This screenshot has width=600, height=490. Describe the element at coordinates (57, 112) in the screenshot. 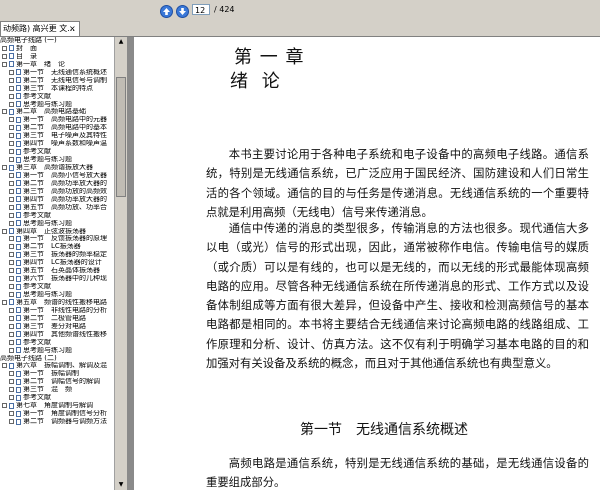

I see `bookmark-item: 第二章 高频电路基础` at that location.